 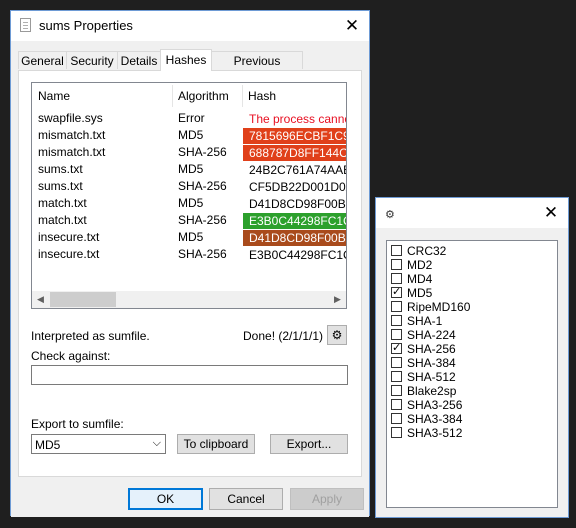 What do you see at coordinates (435, 433) in the screenshot?
I see `algorithm-label: SHA3-512` at bounding box center [435, 433].